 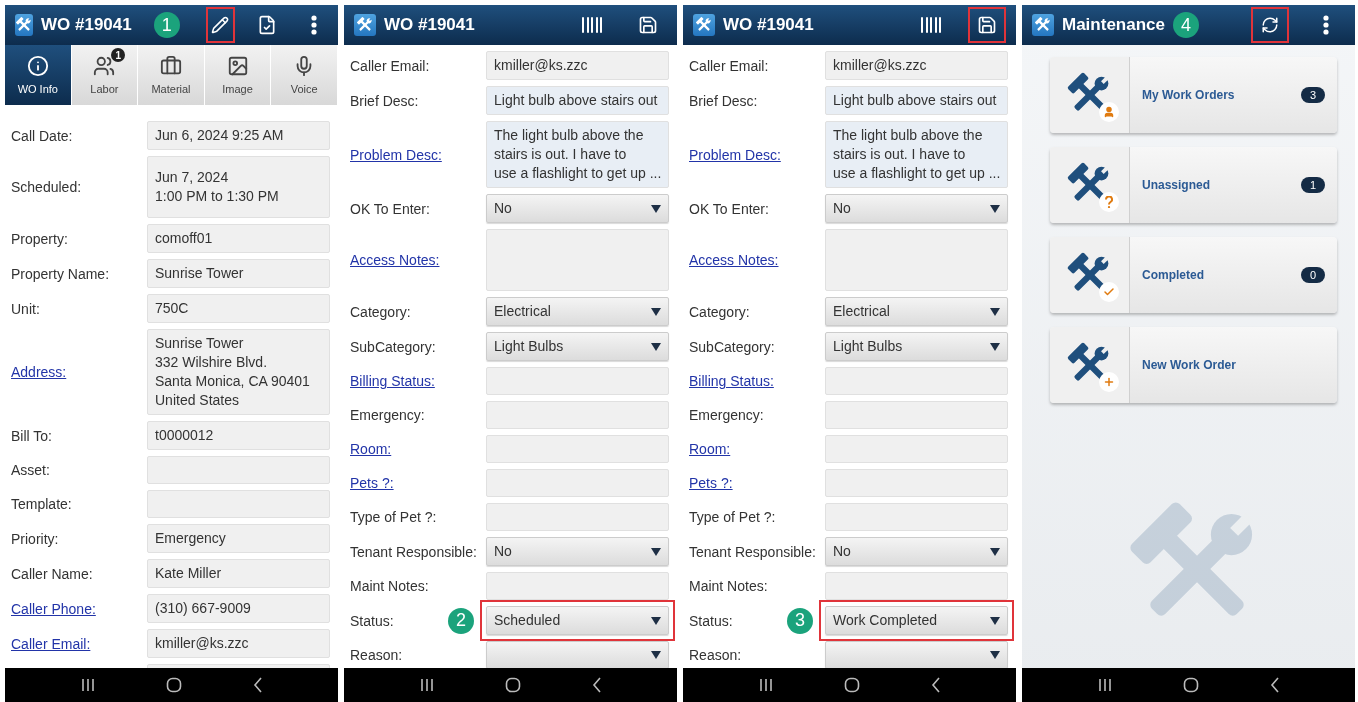 I want to click on field-link: Address:, so click(x=39, y=372).